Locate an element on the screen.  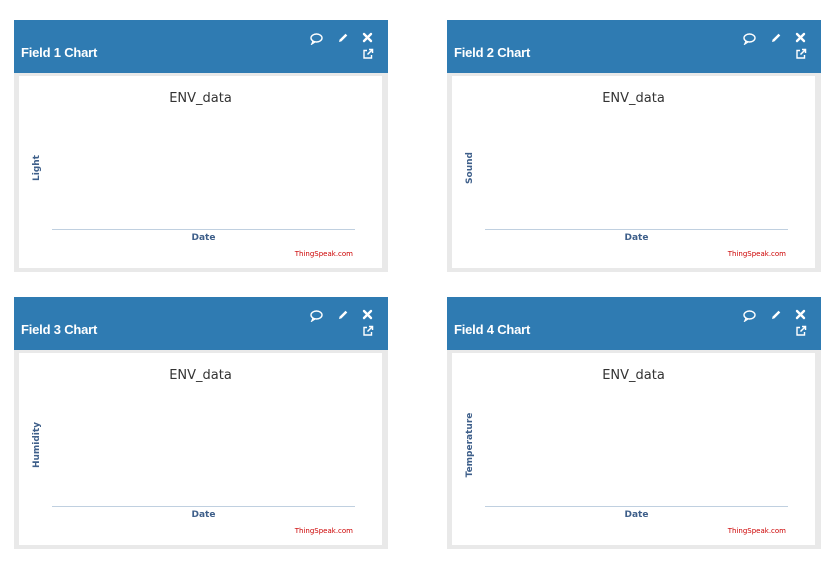
chart-plot-area: ENV_data Temperature Date ThingSpeak.com is located at coordinates (633, 449).